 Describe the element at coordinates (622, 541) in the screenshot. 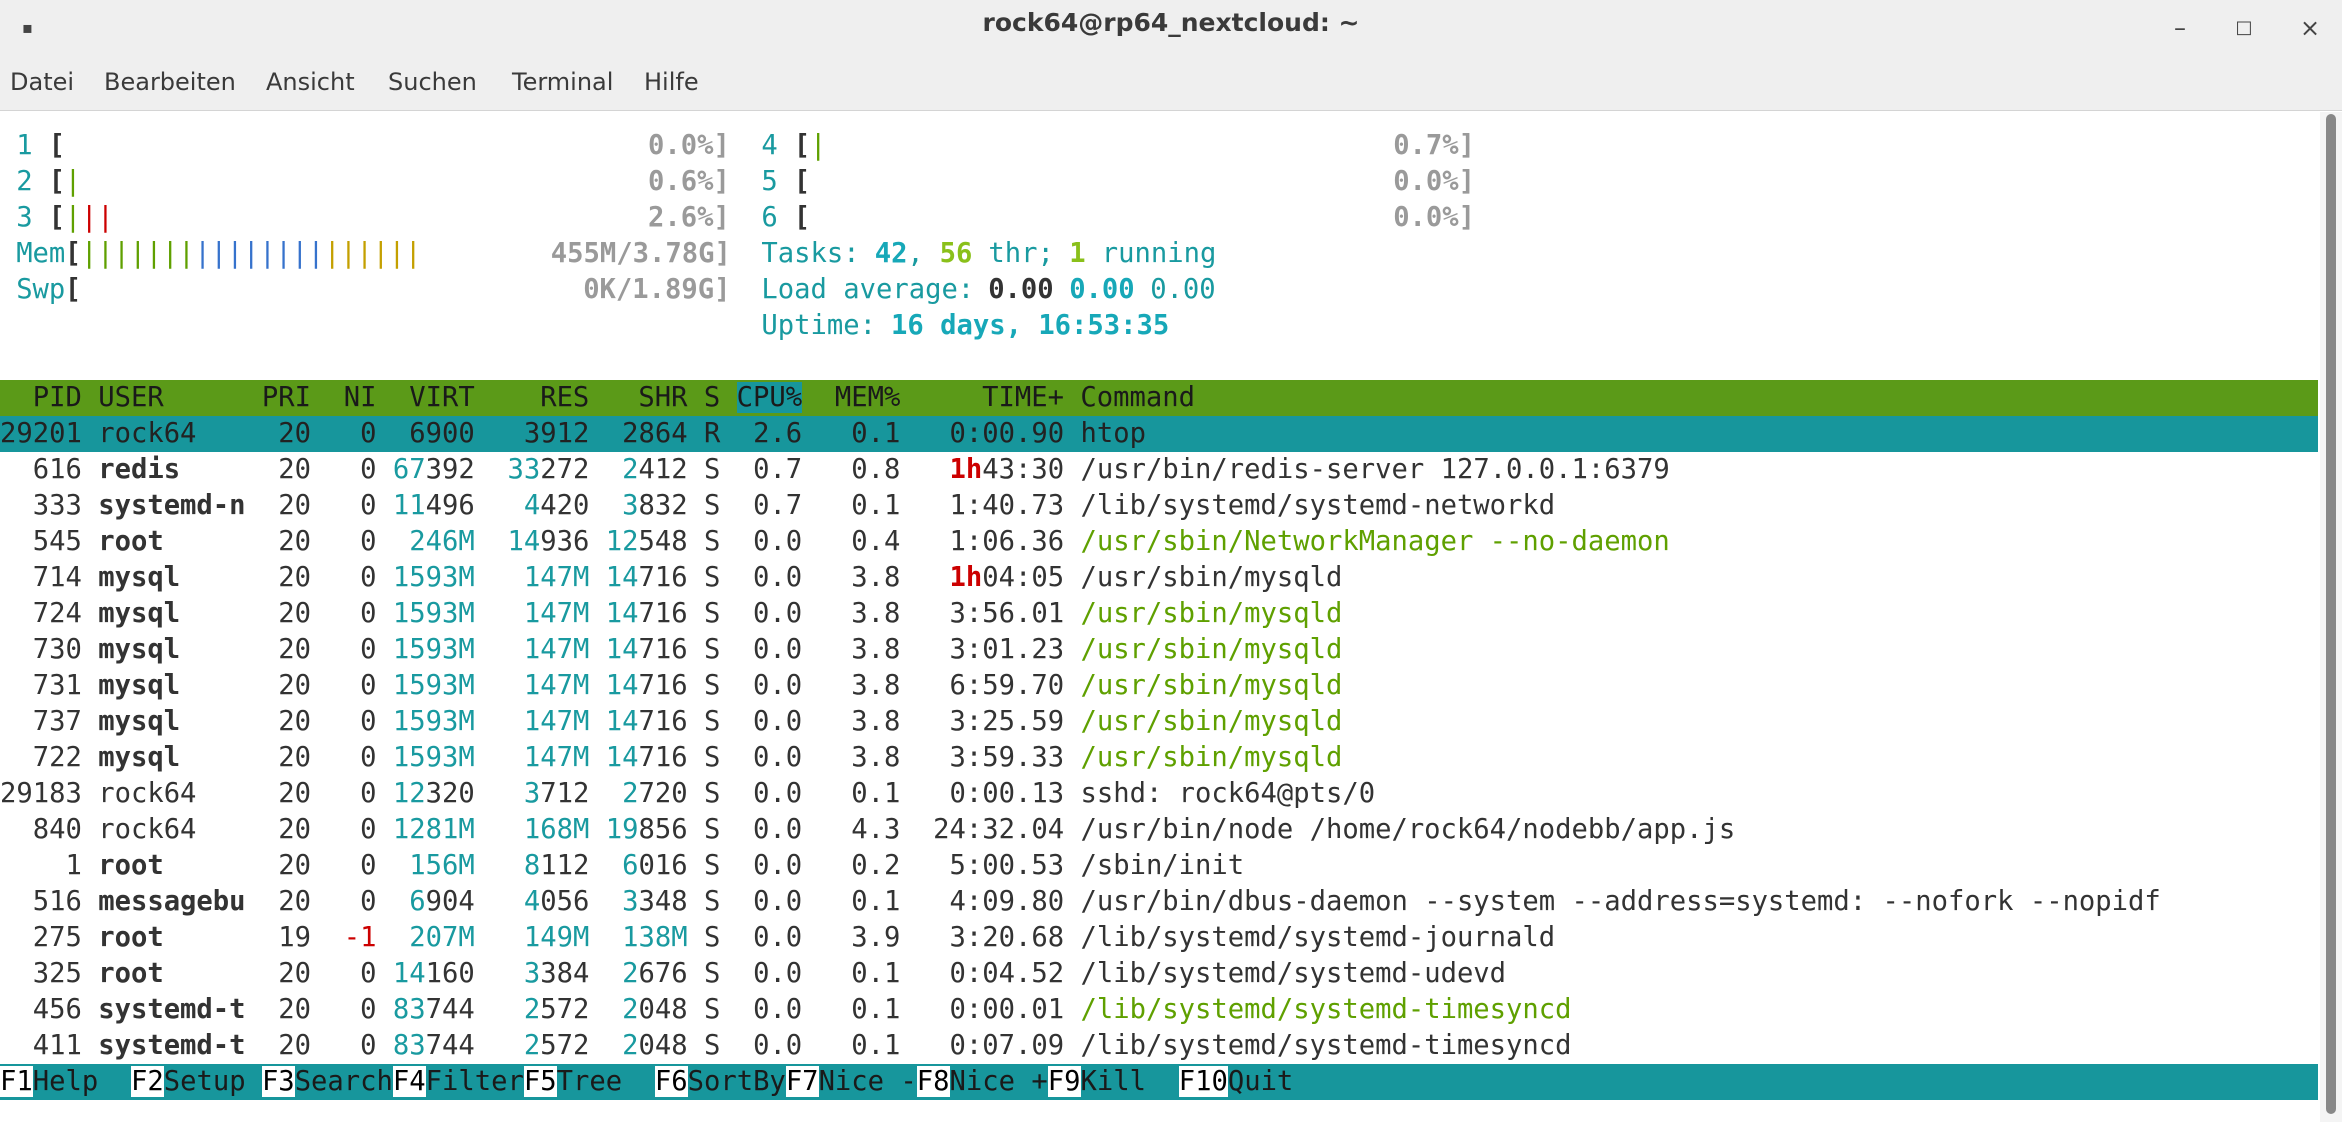

I see `shr-cell: 12` at that location.